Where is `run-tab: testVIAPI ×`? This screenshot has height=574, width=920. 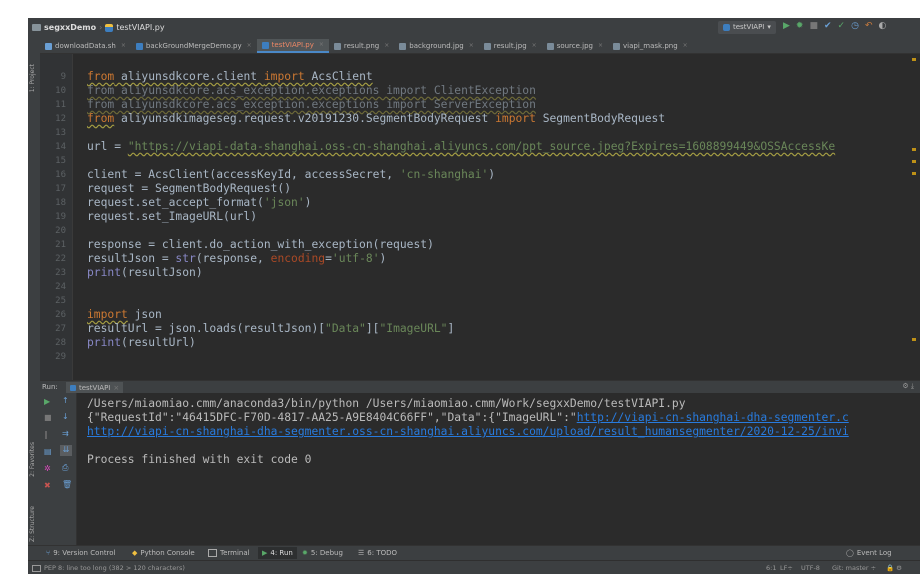
run-tab: testVIAPI × is located at coordinates (95, 387).